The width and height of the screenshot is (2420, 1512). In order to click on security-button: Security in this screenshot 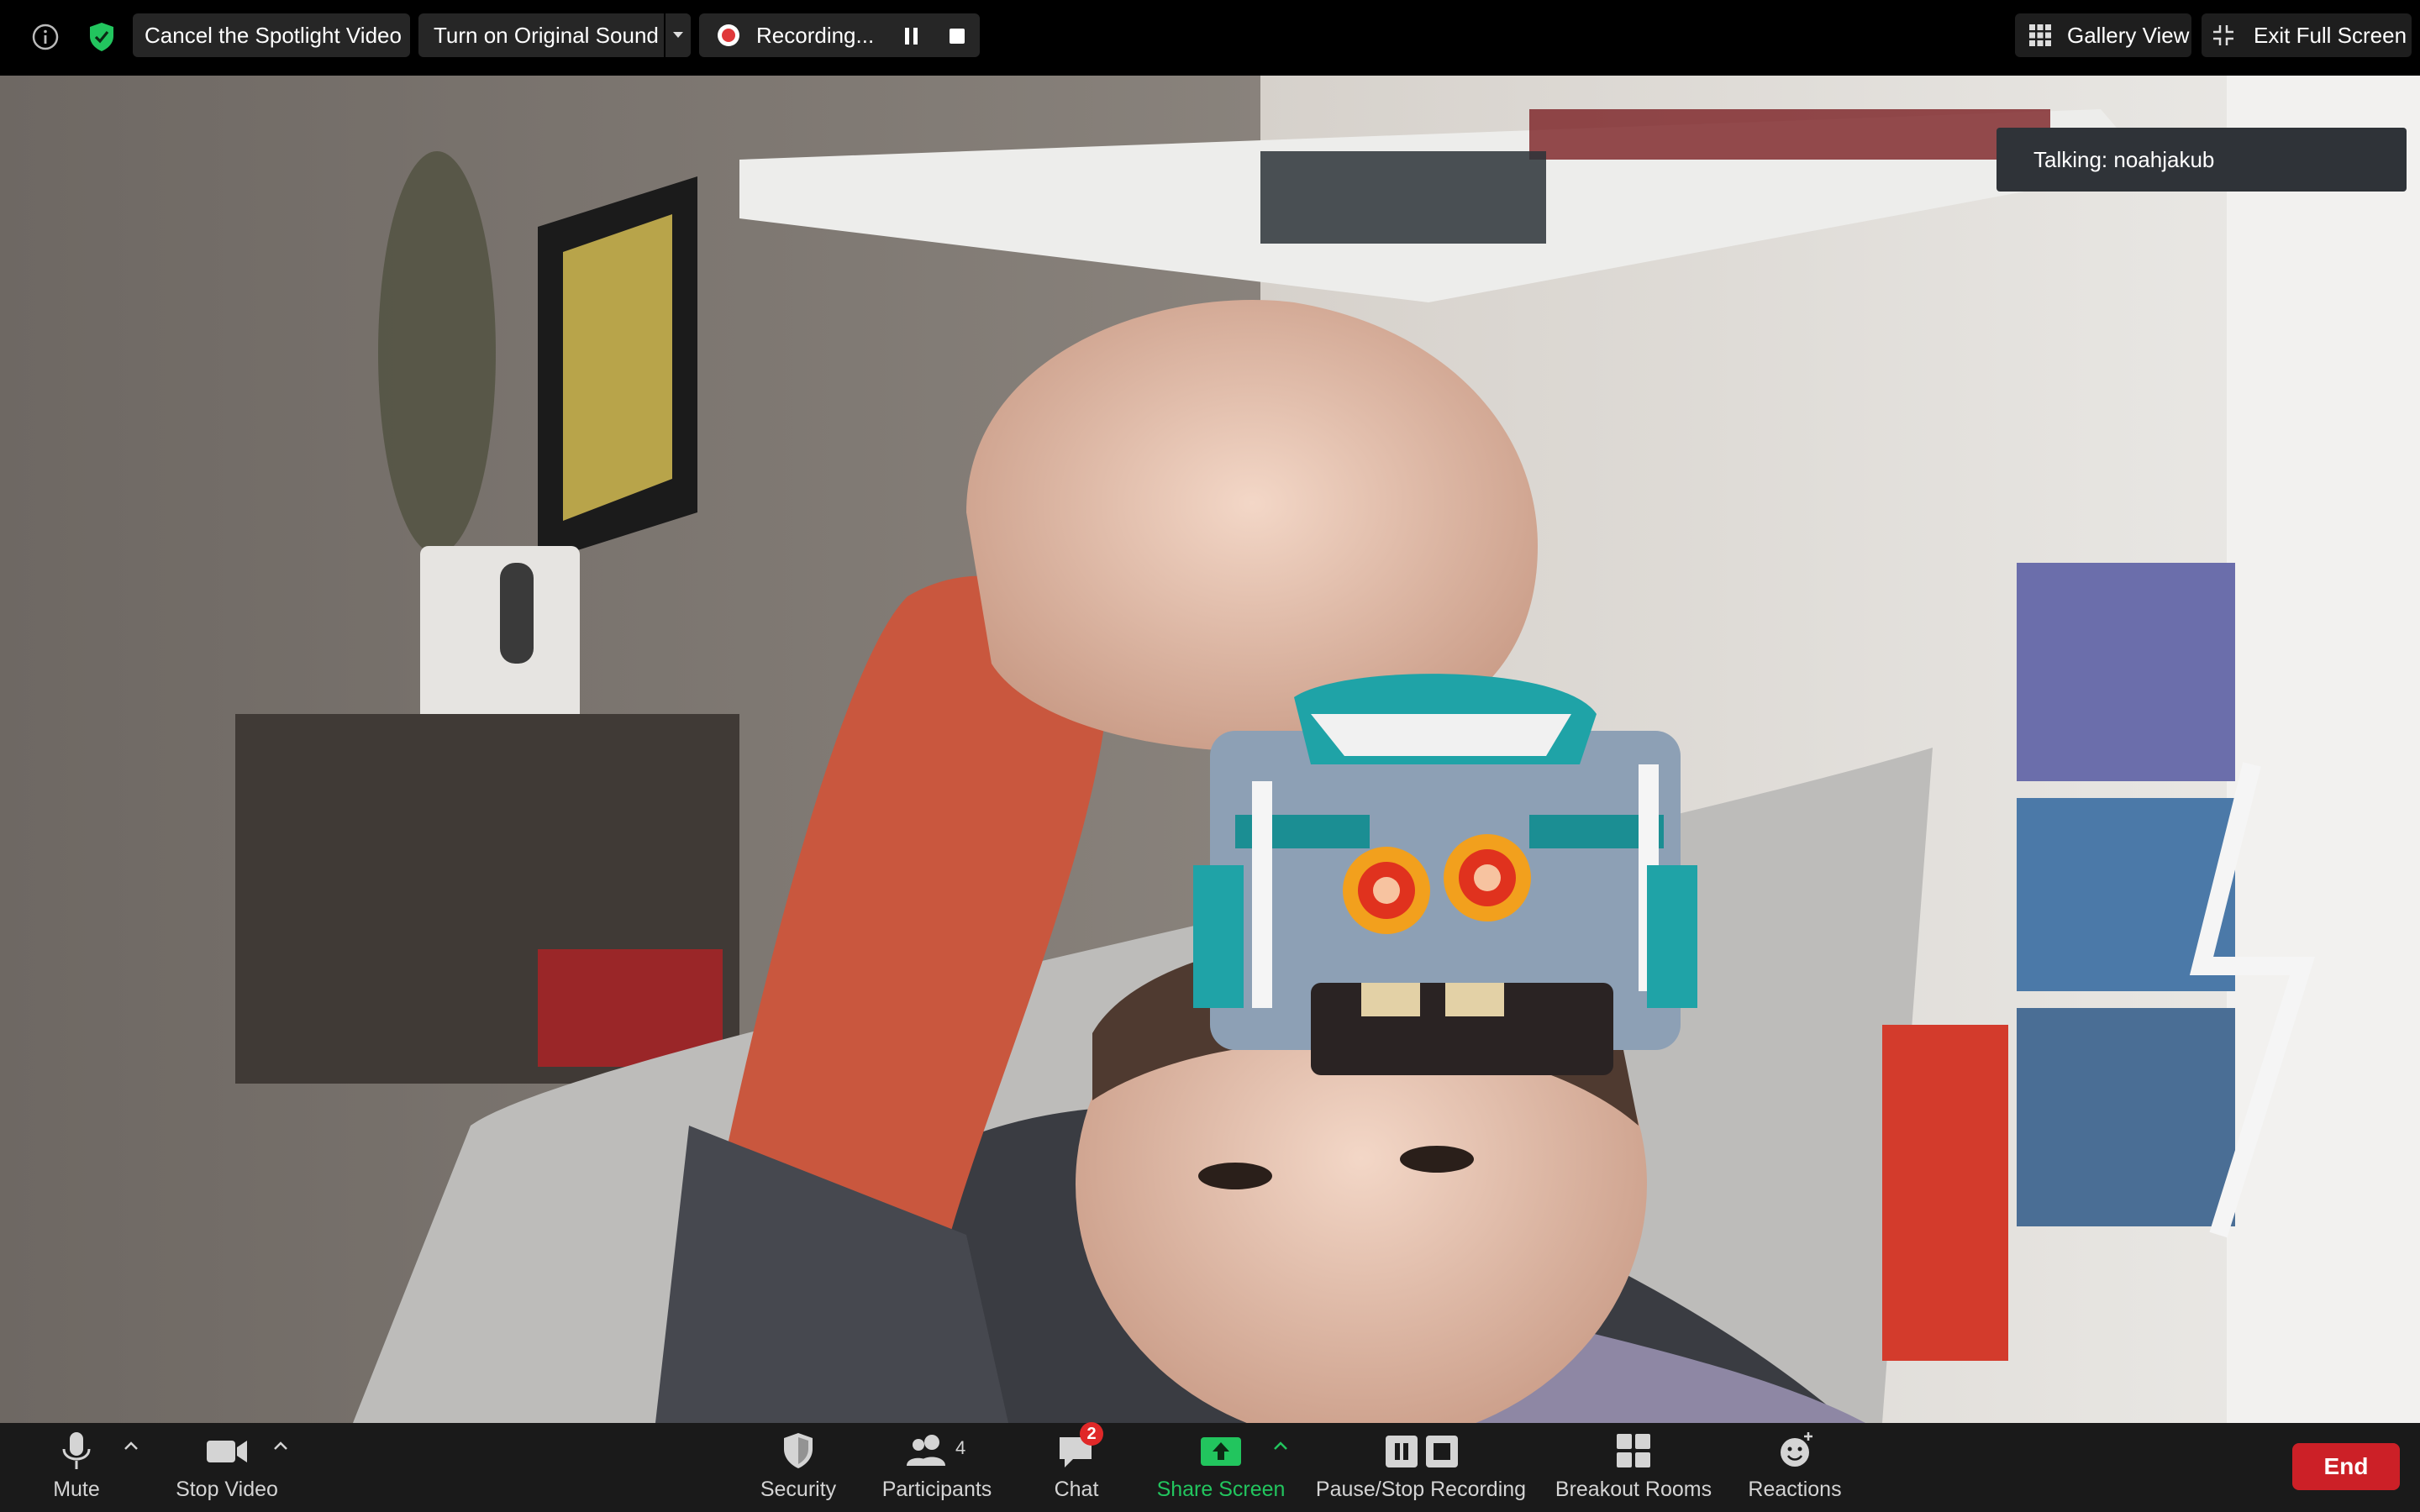, I will do `click(798, 1467)`.